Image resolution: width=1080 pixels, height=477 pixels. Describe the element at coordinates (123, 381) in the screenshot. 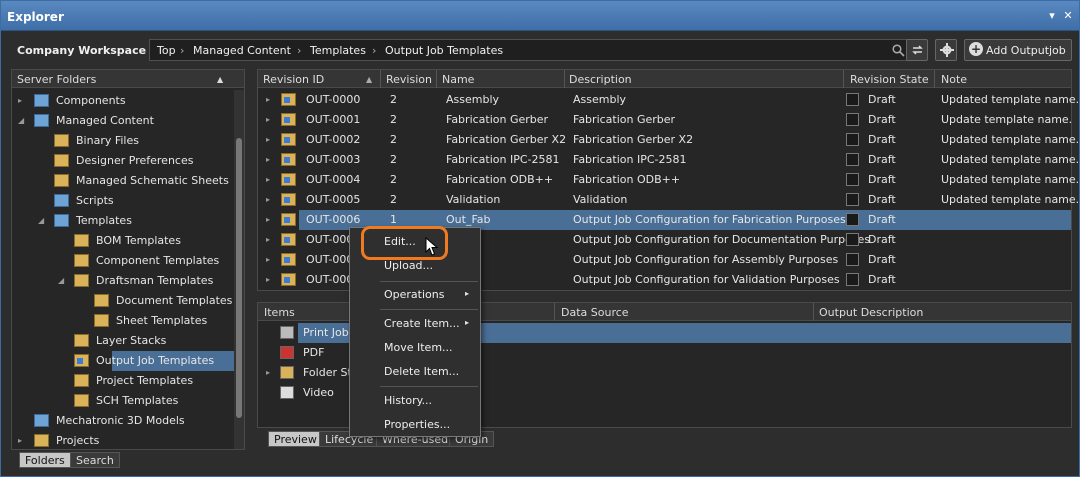

I see `folder-item: Project Templates` at that location.